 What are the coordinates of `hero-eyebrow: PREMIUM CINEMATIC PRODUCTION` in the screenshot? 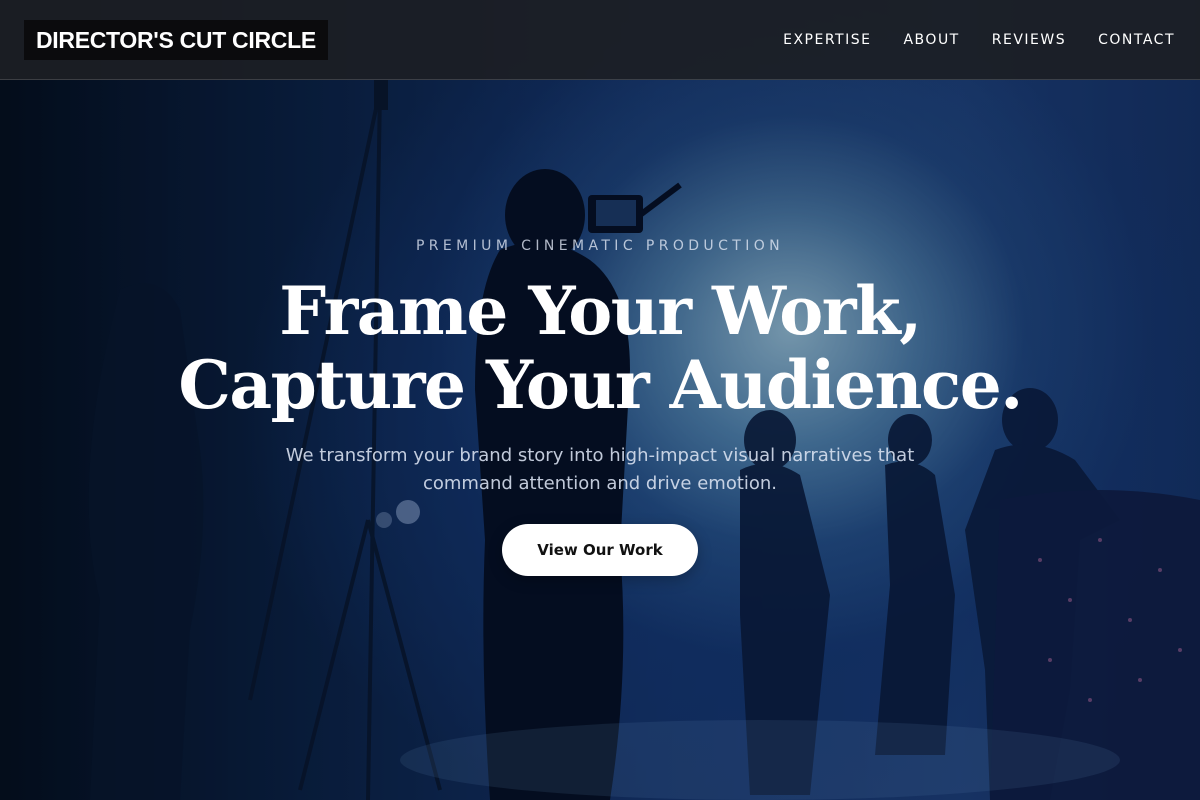 It's located at (600, 246).